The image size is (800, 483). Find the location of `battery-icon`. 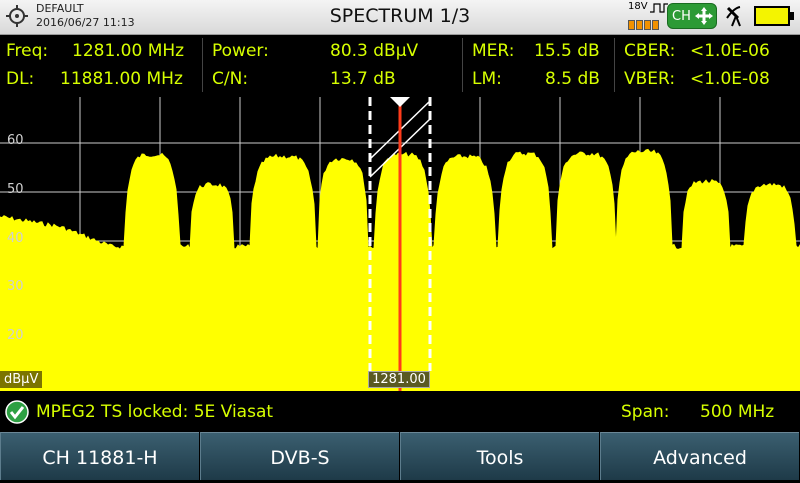

battery-icon is located at coordinates (774, 16).